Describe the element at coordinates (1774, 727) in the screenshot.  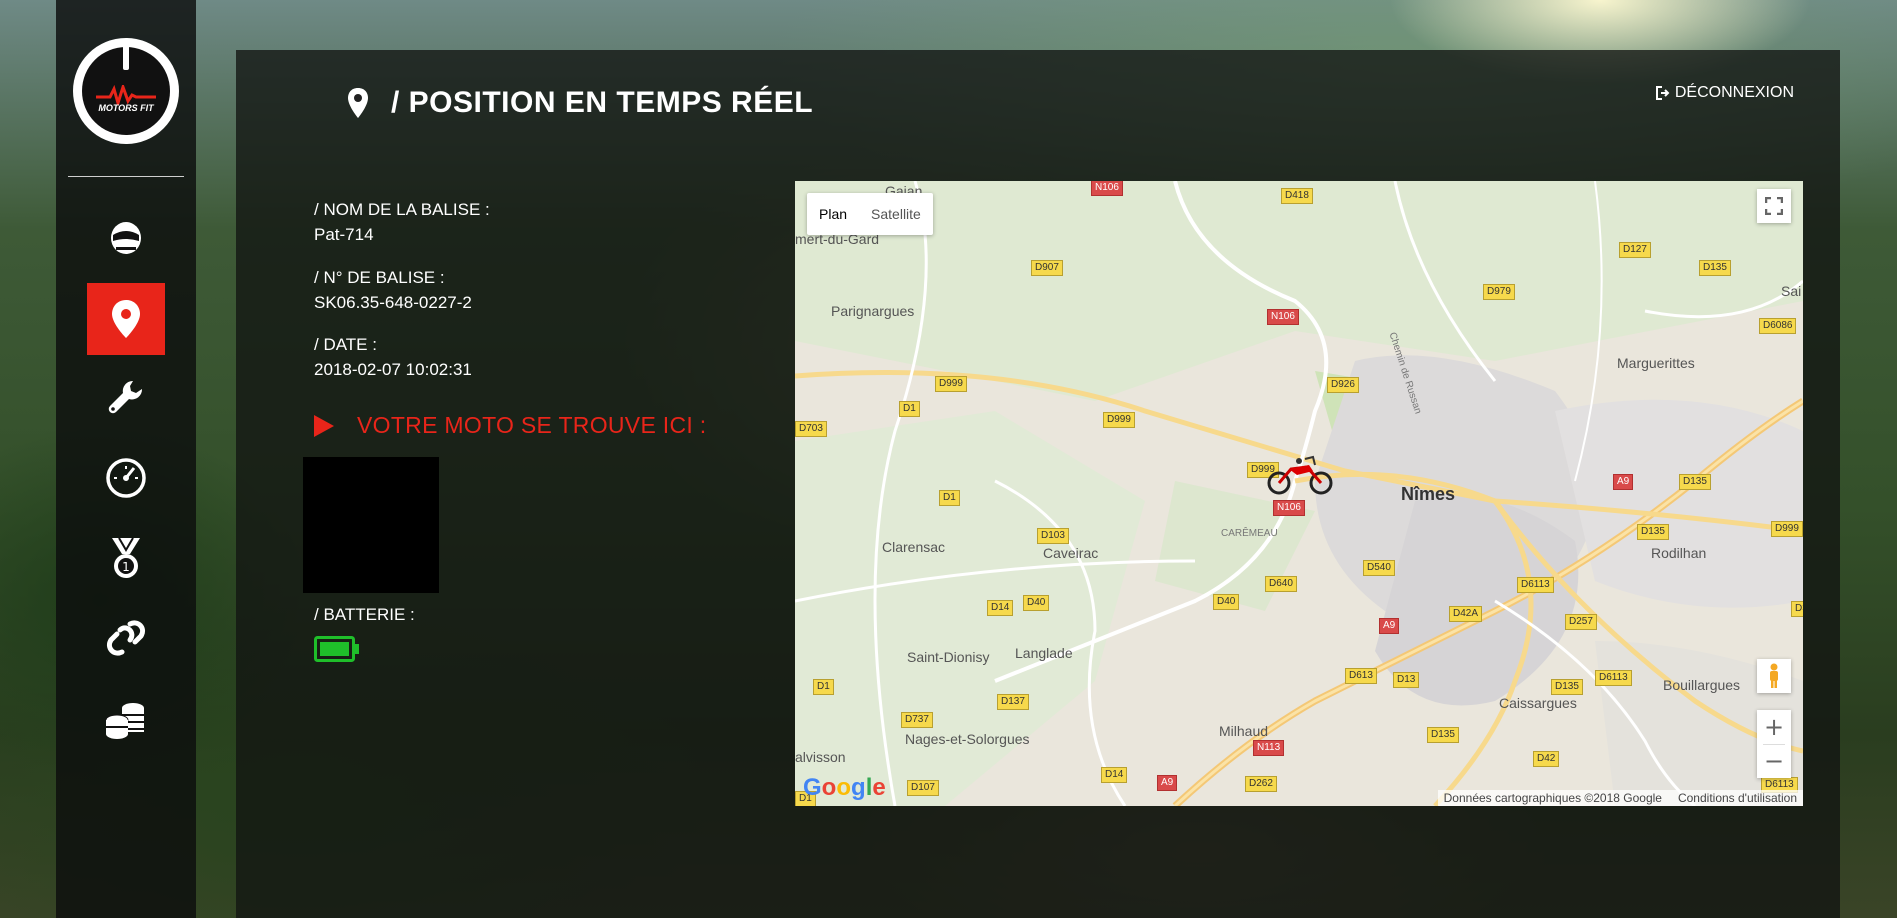
I see `zoom-in-button: +` at that location.